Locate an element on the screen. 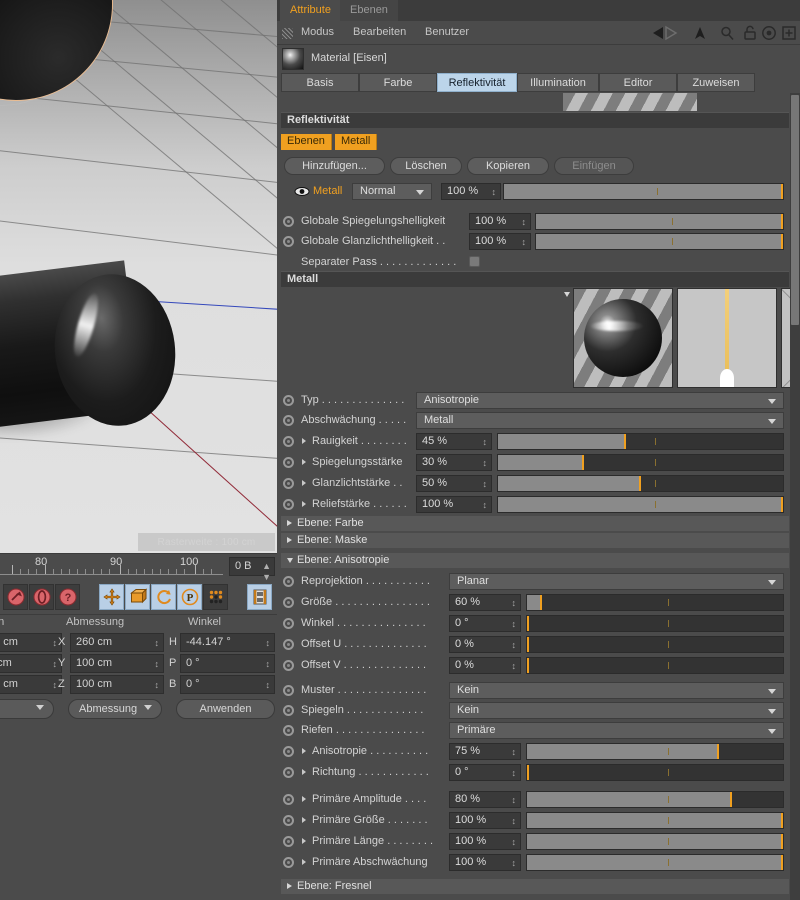 The height and width of the screenshot is (900, 800). dots-grid-icon is located at coordinates (215, 597).